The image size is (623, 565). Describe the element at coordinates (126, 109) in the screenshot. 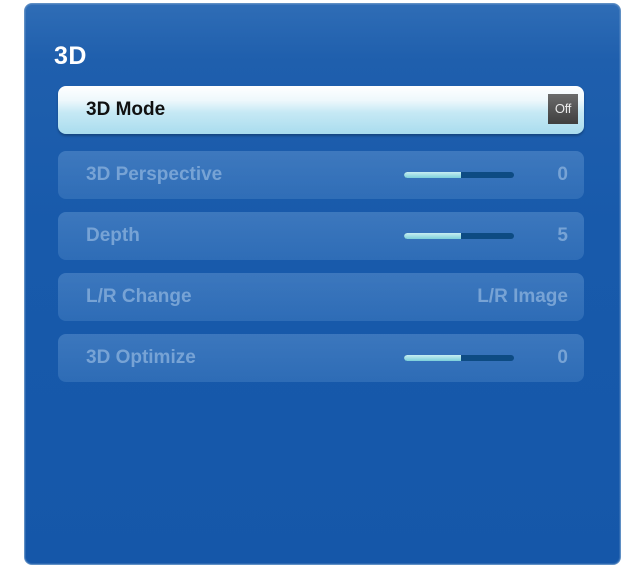

I see `menu-item-label: 3D Mode` at that location.